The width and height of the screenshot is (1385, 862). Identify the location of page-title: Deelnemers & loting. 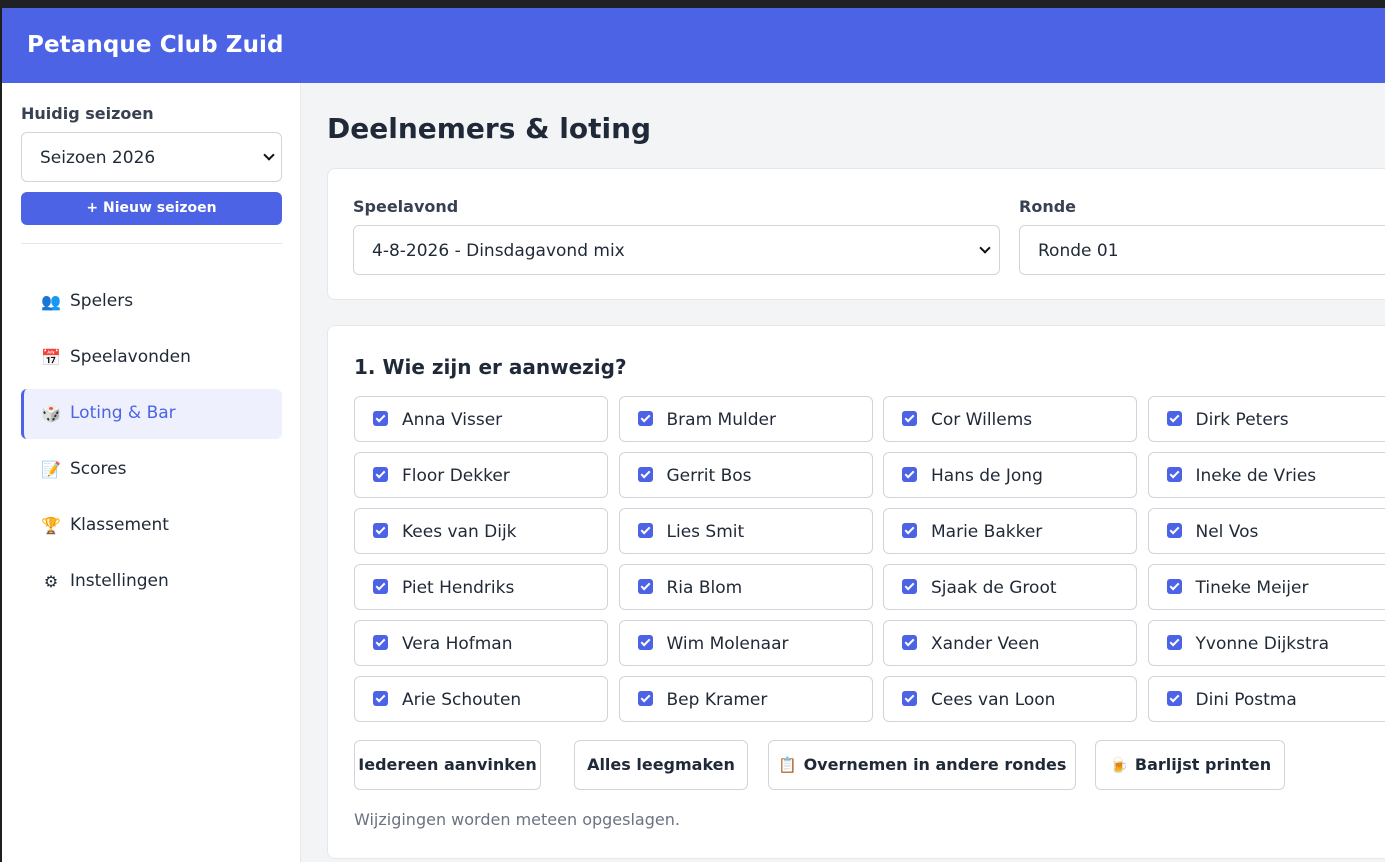
(489, 128).